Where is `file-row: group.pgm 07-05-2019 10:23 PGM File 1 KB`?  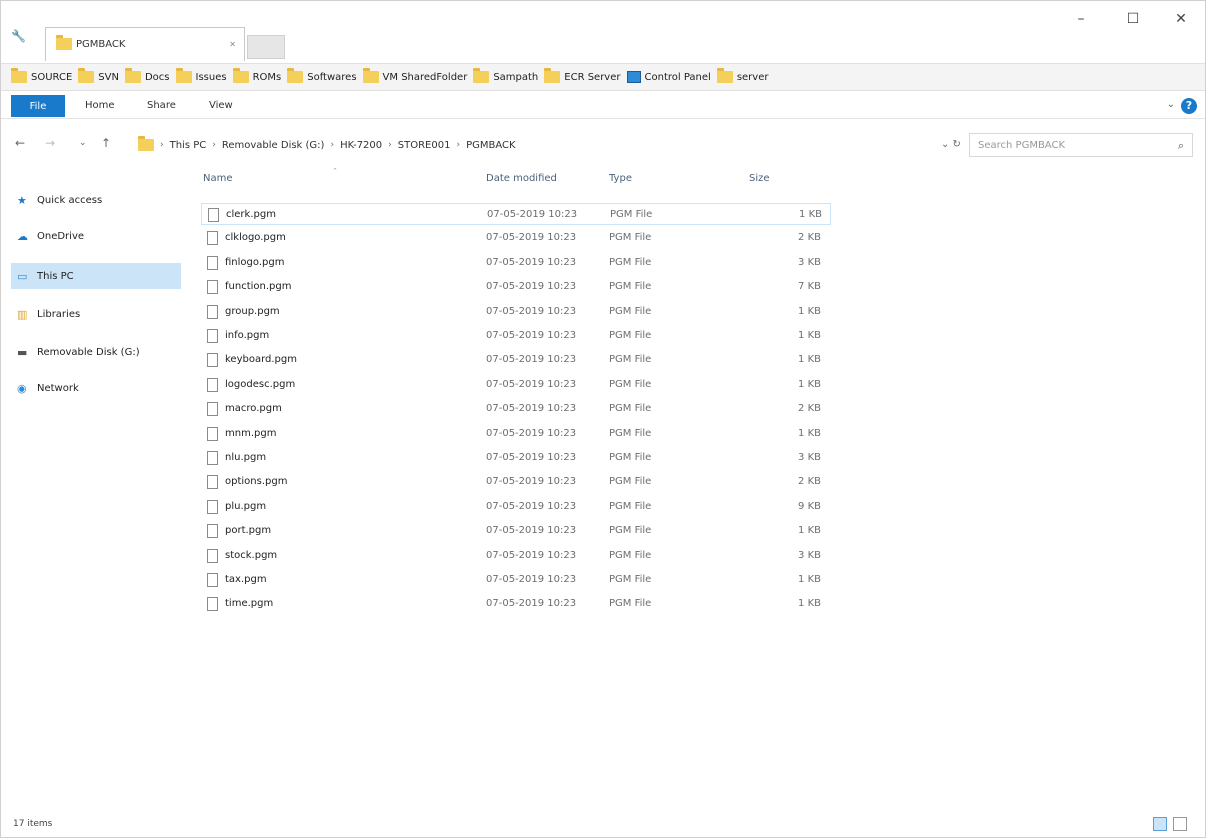
file-row: group.pgm 07-05-2019 10:23 PGM File 1 KB is located at coordinates (516, 312).